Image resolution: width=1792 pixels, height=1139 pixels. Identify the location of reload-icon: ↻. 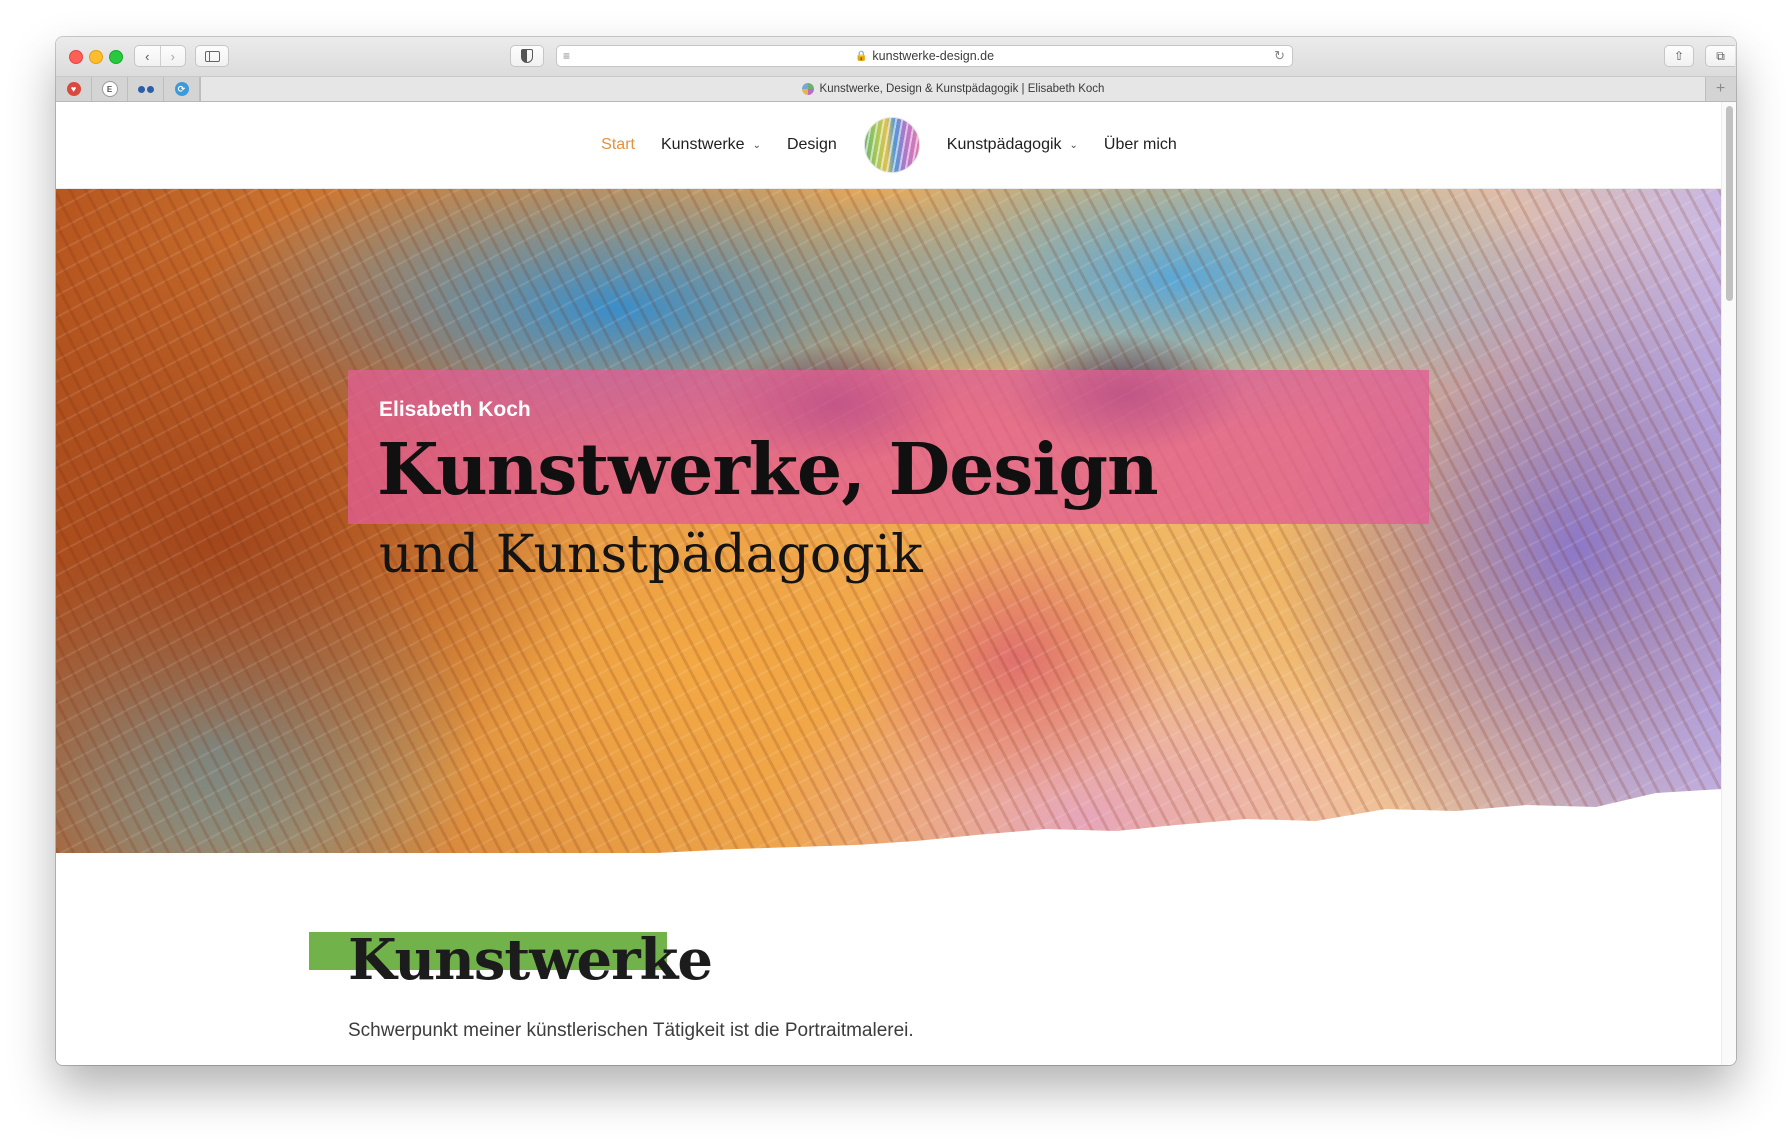
(1279, 56).